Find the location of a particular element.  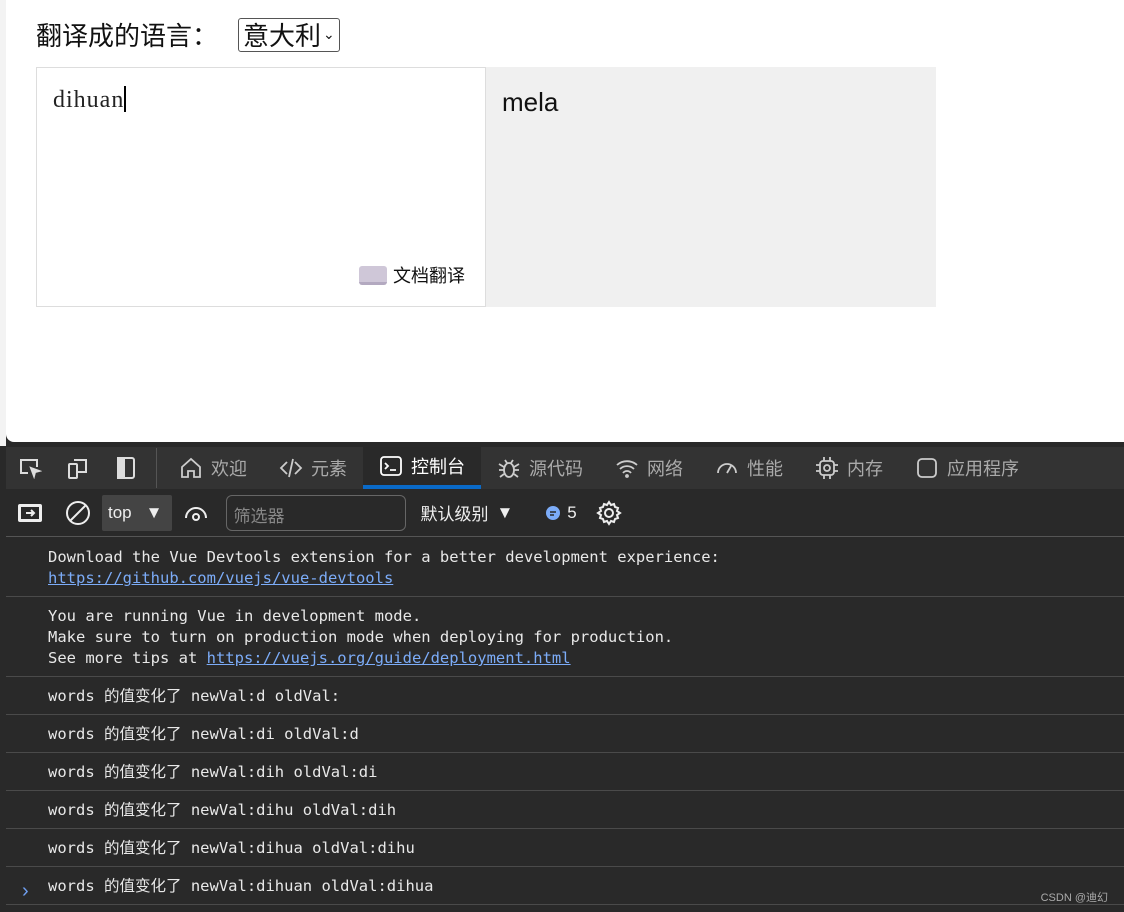

console-message: words 的值变化了 newVal:d oldVal: is located at coordinates (565, 696).